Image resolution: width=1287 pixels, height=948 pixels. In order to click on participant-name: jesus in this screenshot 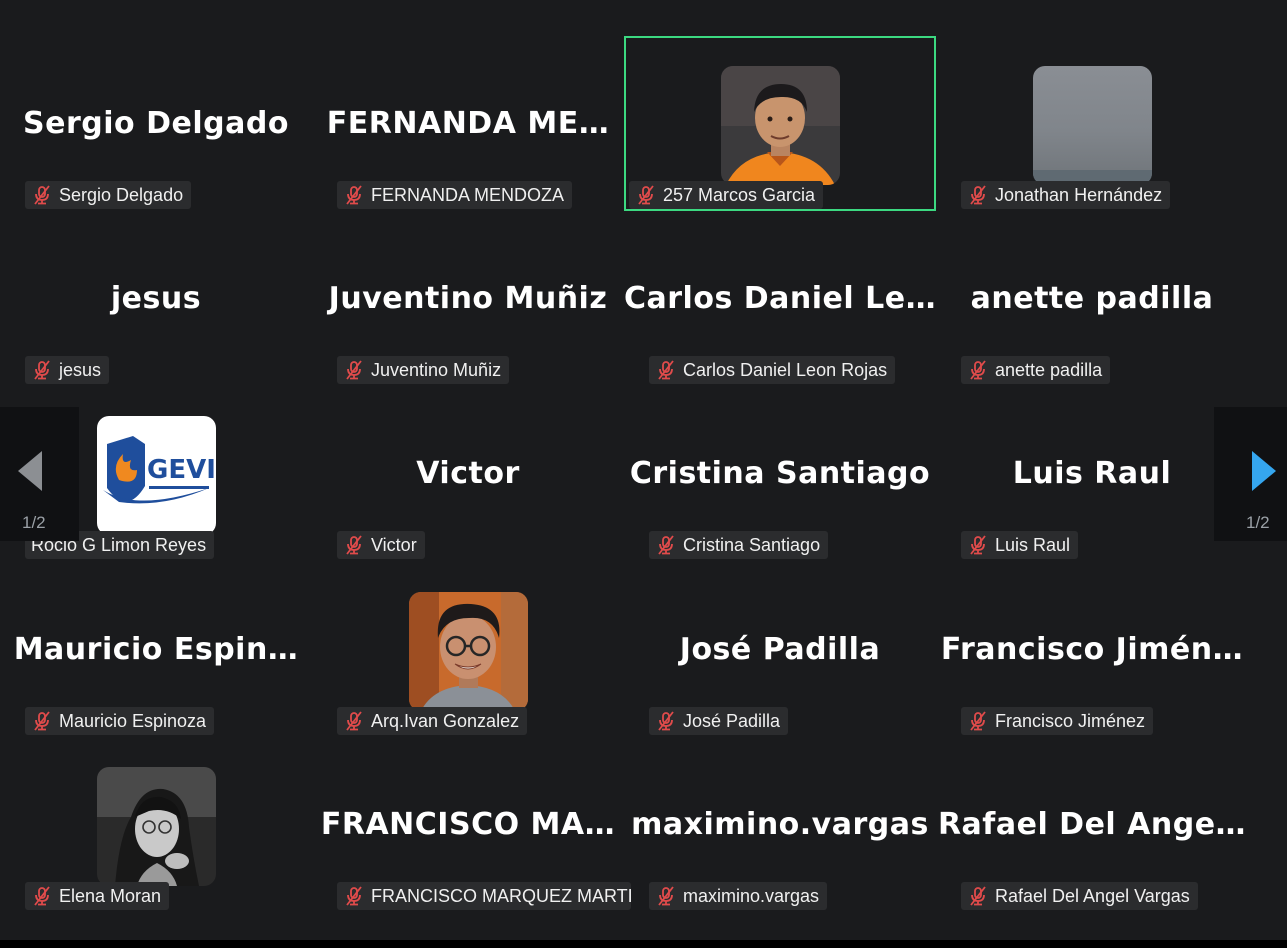, I will do `click(80, 369)`.